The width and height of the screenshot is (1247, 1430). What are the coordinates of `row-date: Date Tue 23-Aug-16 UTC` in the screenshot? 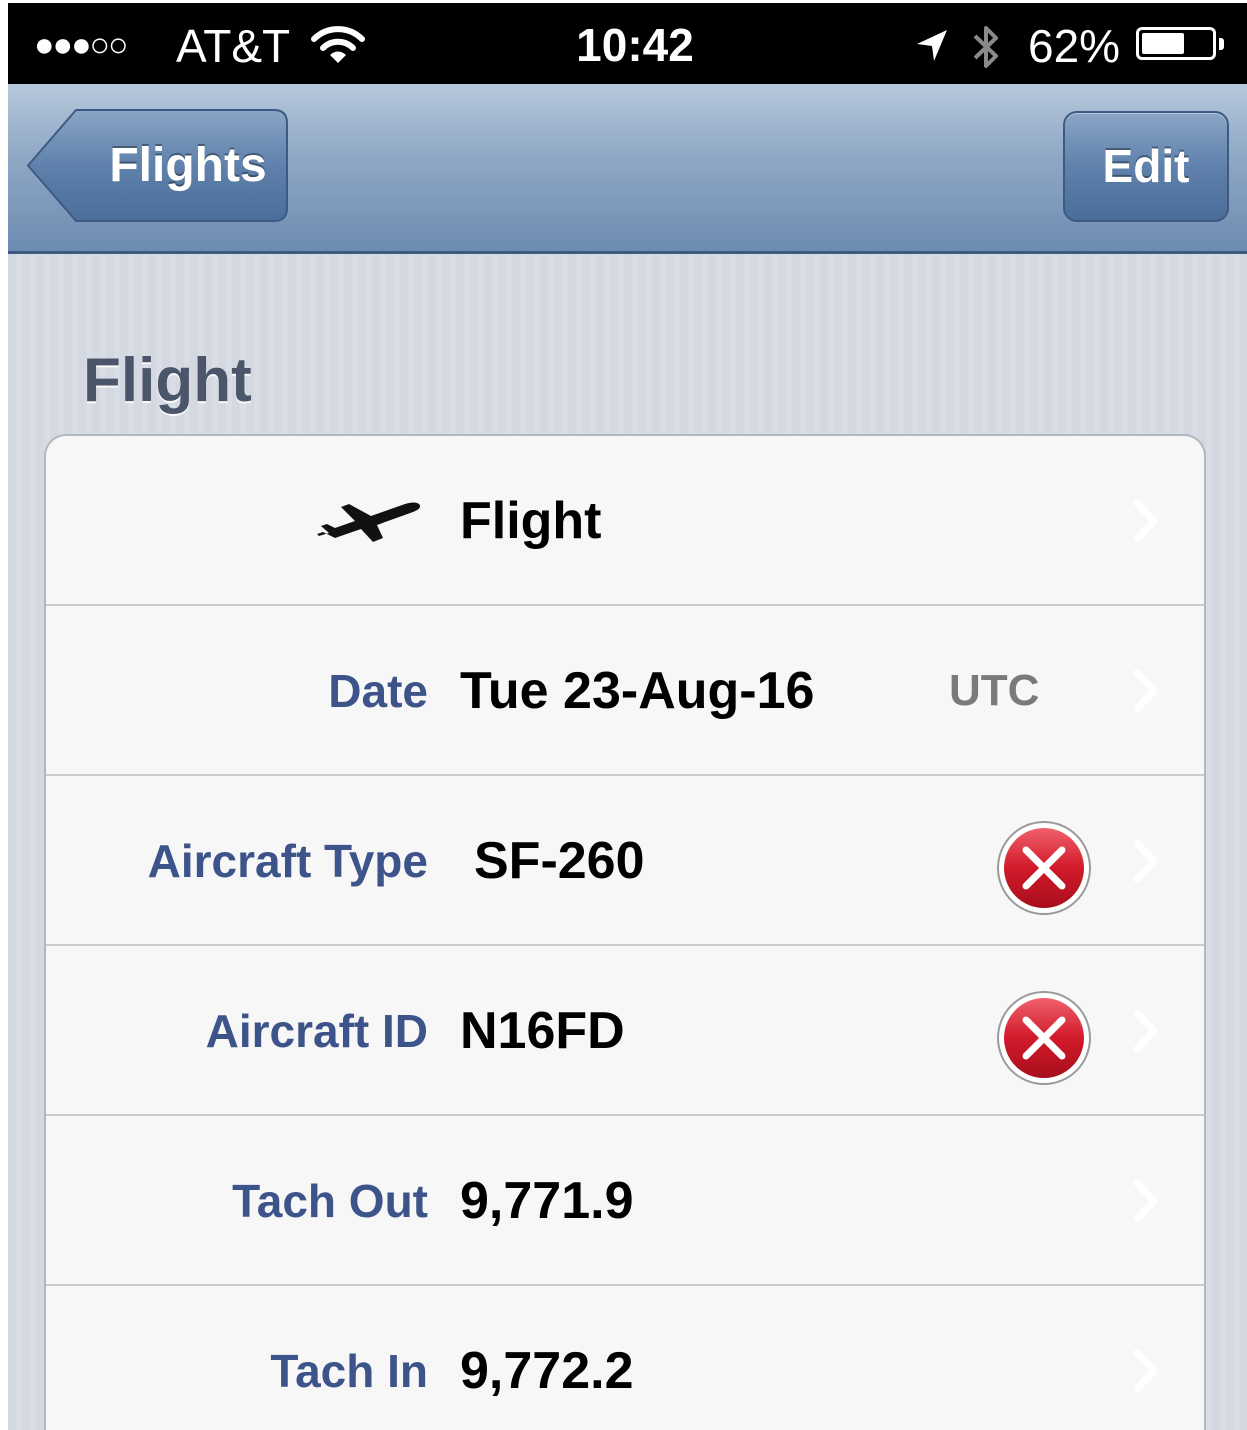 It's located at (625, 691).